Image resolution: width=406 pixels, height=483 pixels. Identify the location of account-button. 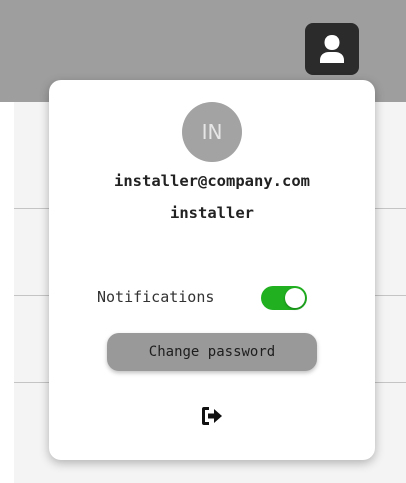
(332, 49).